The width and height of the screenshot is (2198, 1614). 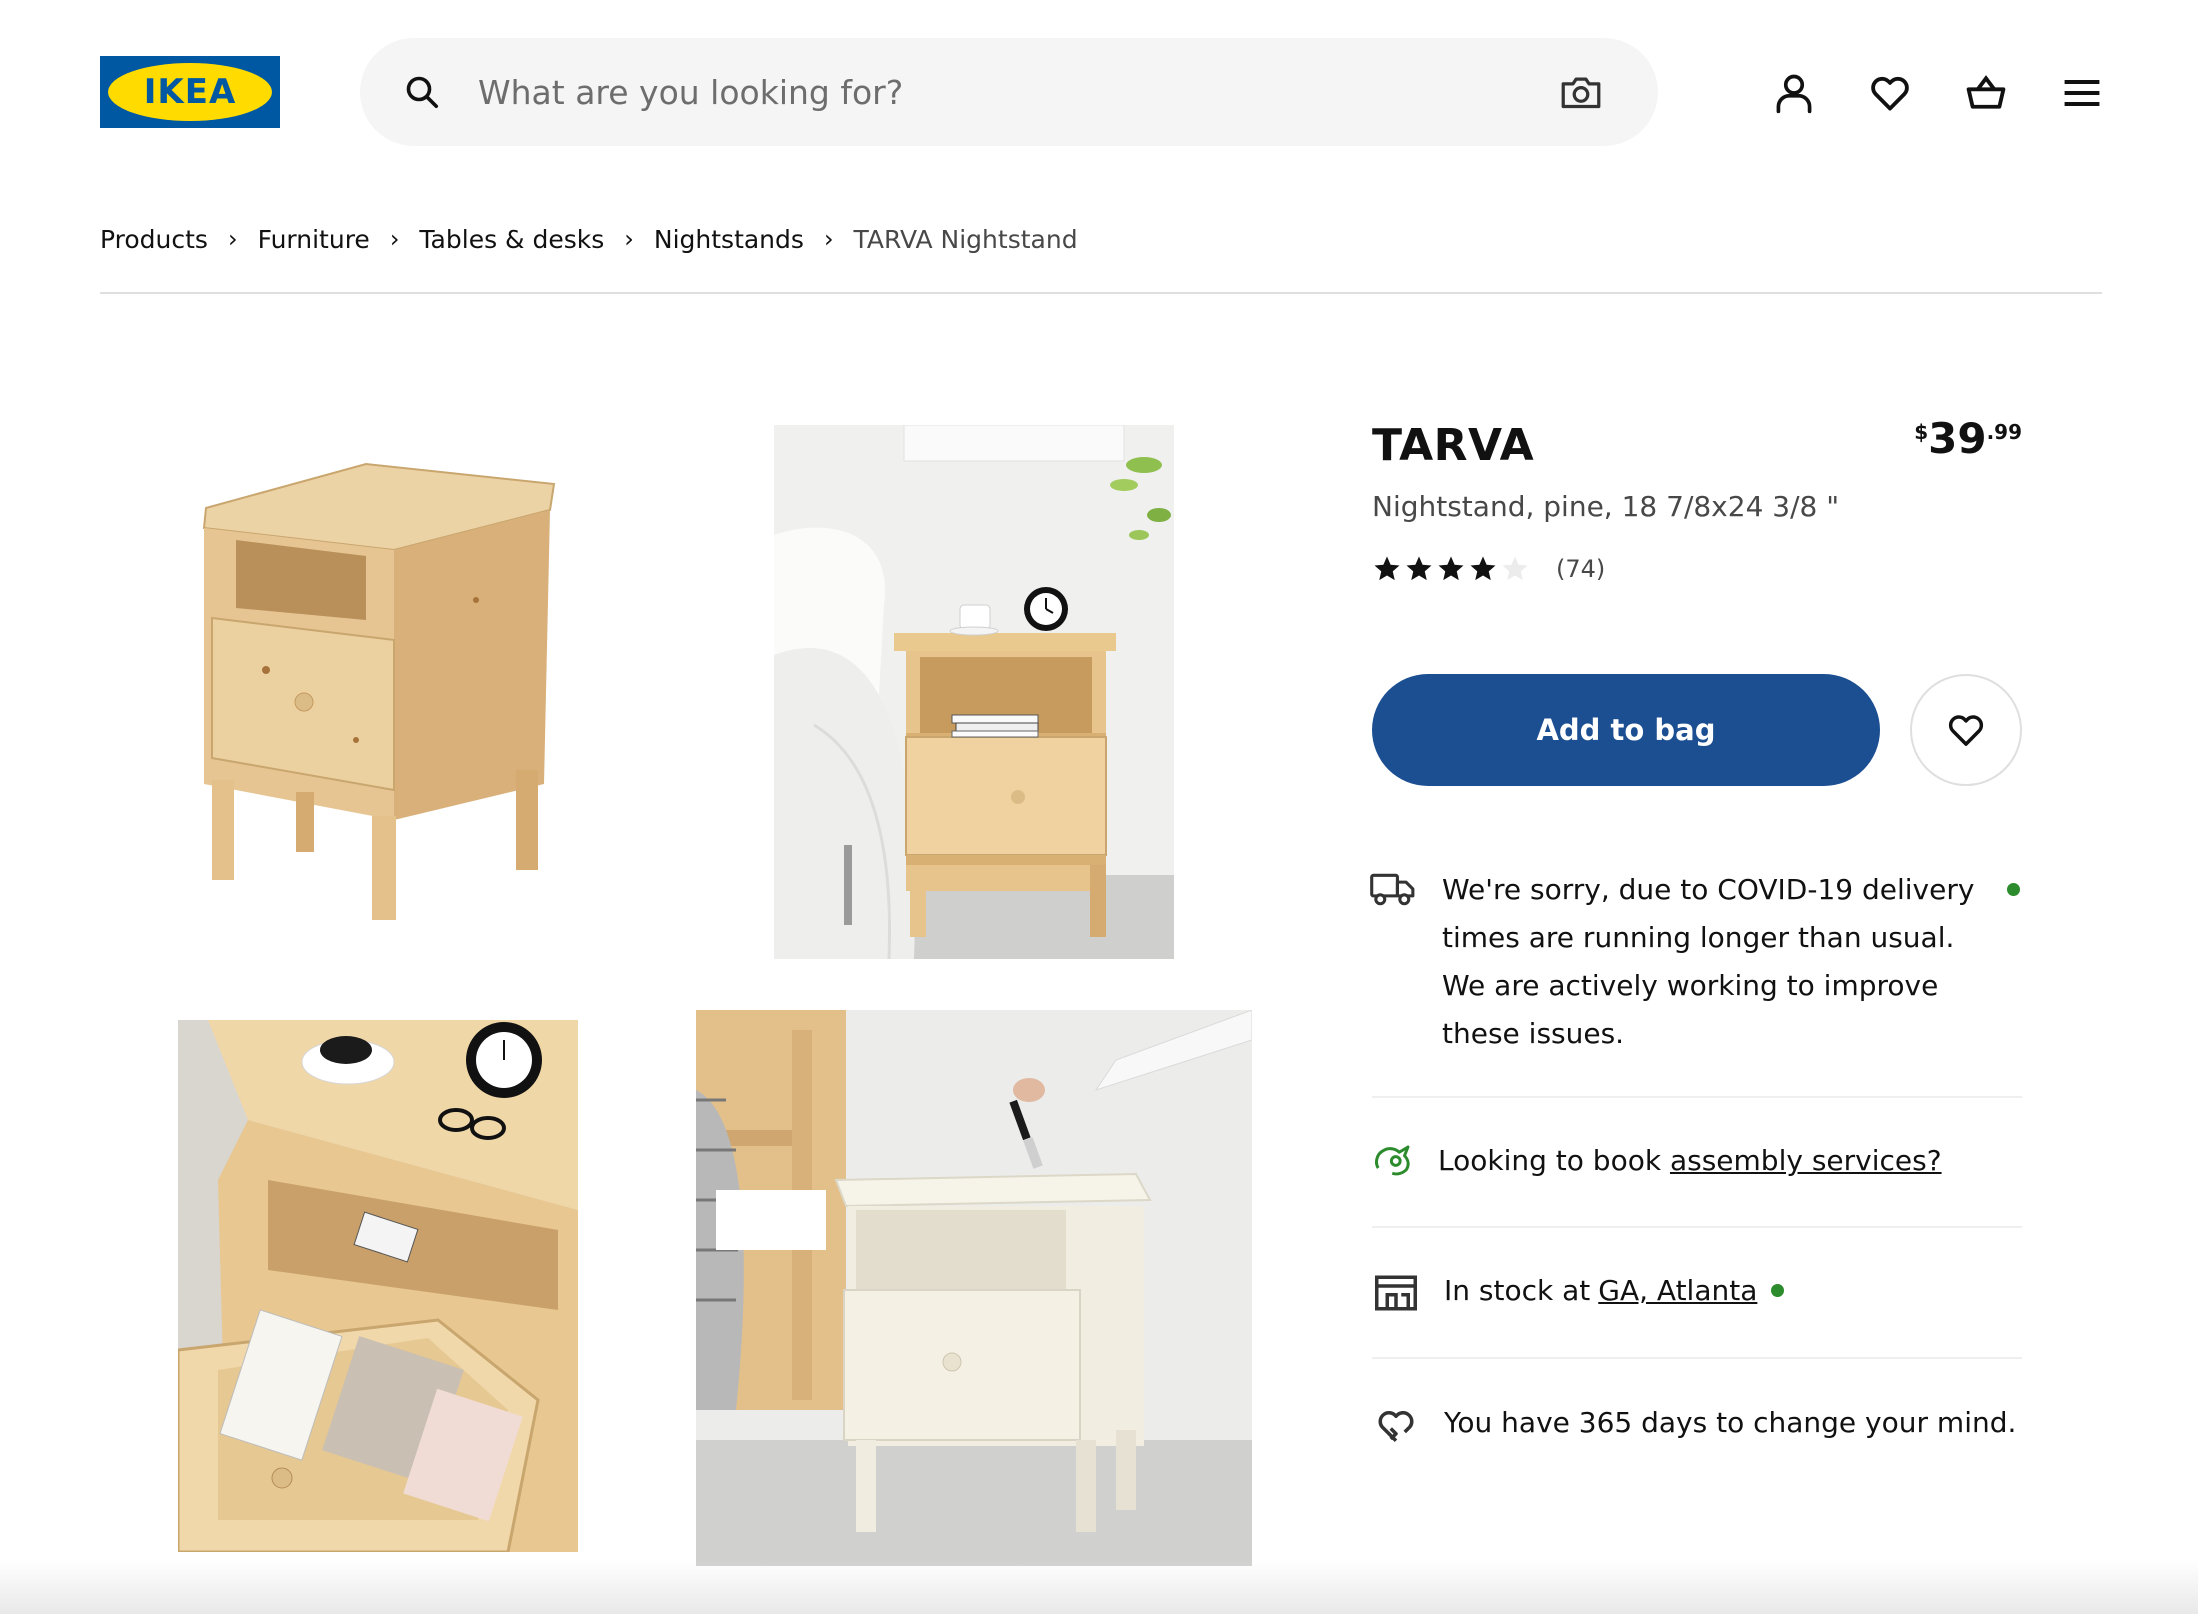 I want to click on return-policy-text: You have 365 days to change your mind., so click(x=1730, y=1422).